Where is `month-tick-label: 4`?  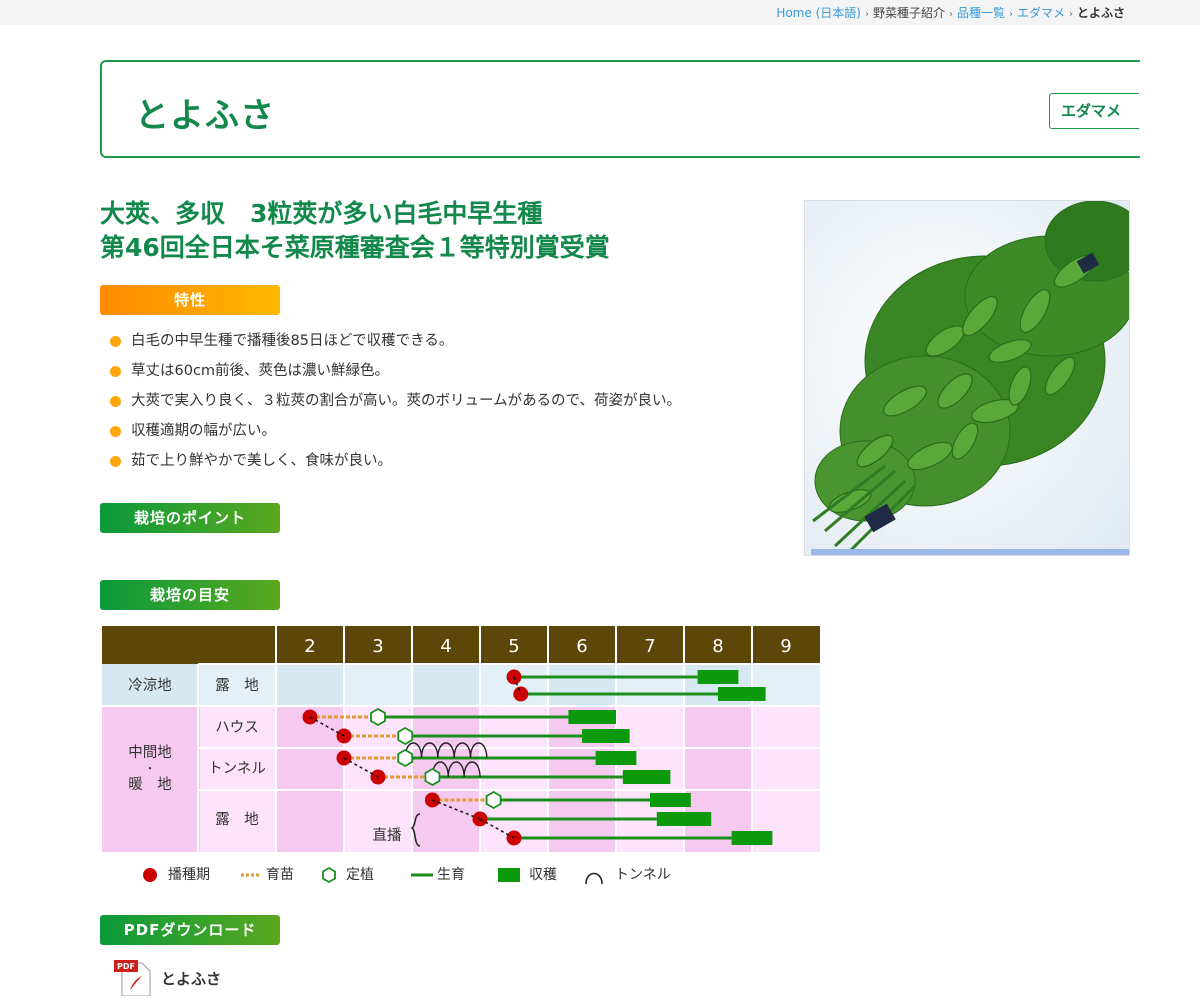 month-tick-label: 4 is located at coordinates (445, 646).